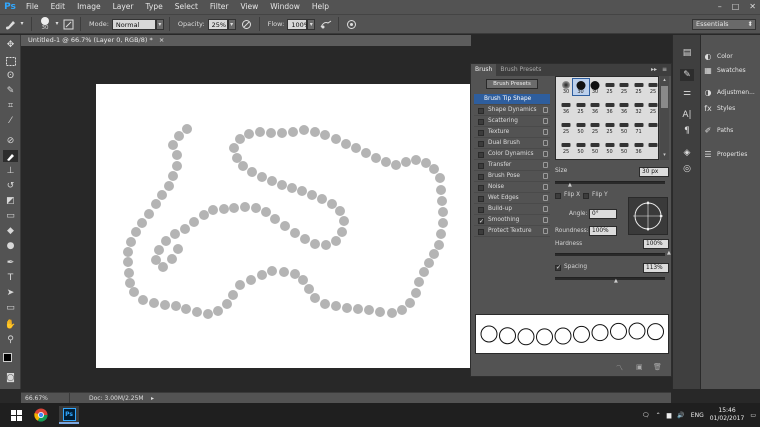 The width and height of the screenshot is (760, 427). Describe the element at coordinates (58, 7) in the screenshot. I see `menu-edit: Edit` at that location.